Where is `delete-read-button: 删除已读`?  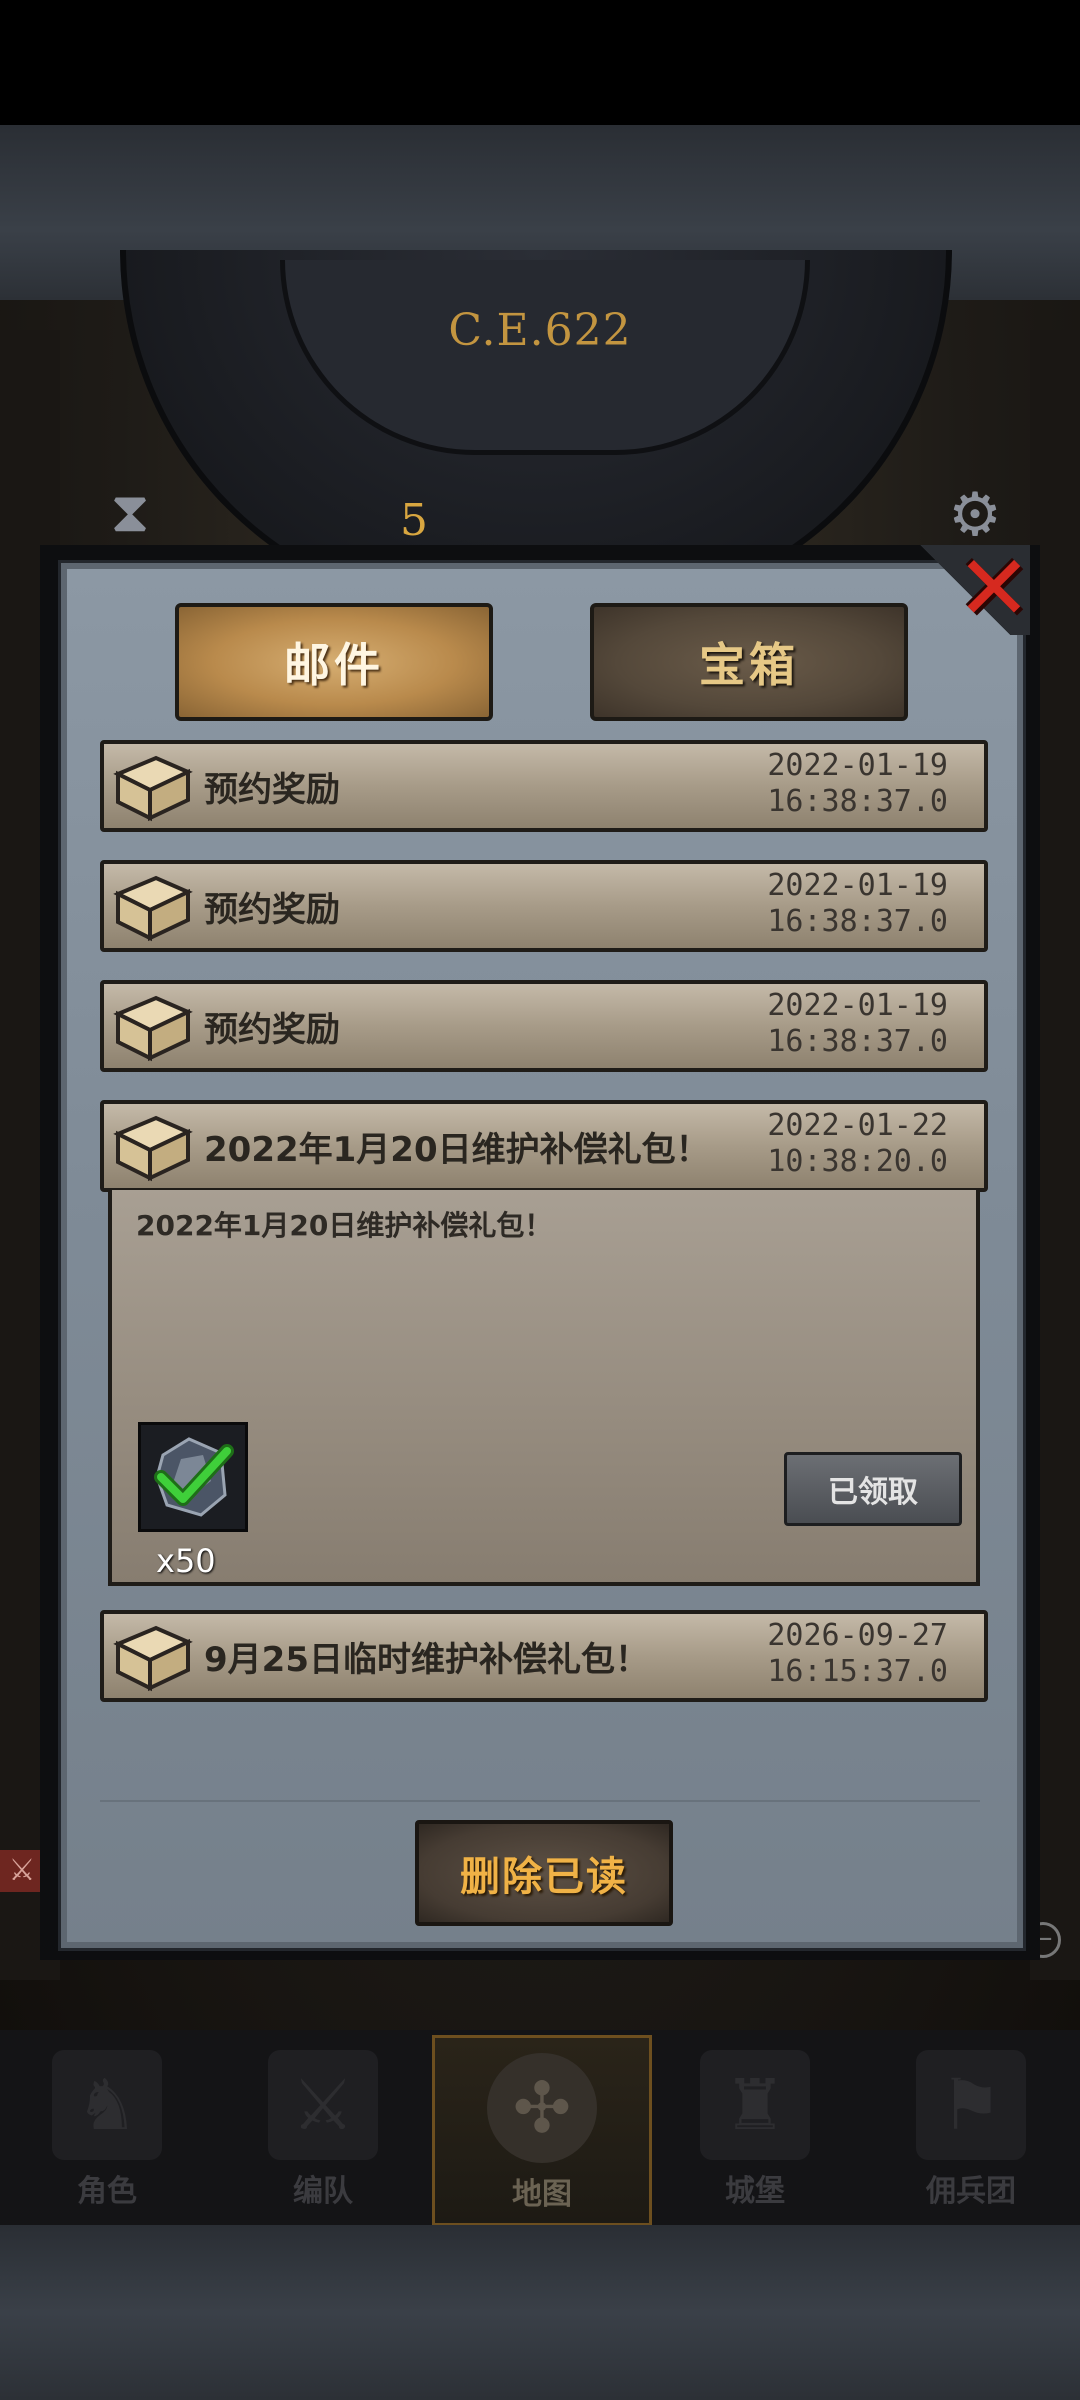 delete-read-button: 删除已读 is located at coordinates (544, 1873).